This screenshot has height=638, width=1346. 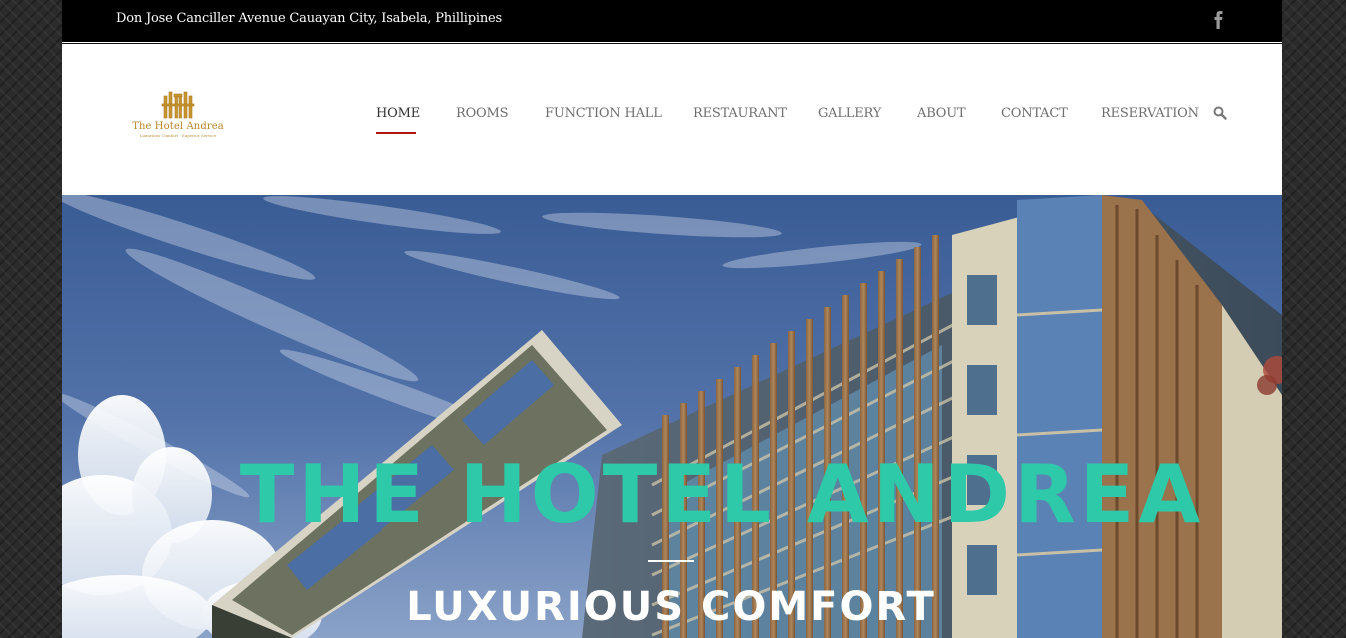 I want to click on facebook-icon, so click(x=1218, y=20).